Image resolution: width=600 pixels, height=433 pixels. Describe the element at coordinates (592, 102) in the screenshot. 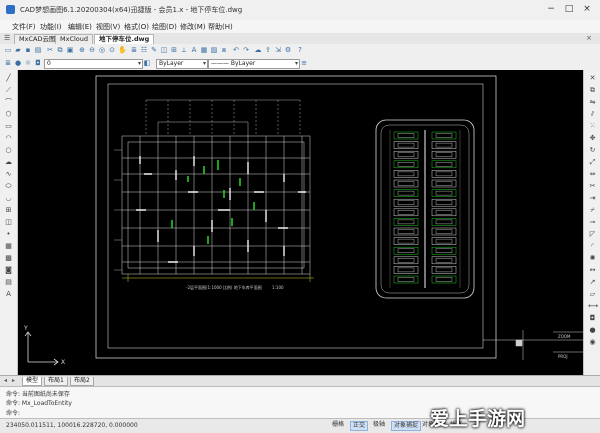

I see `mirror-icon: ⇋` at that location.